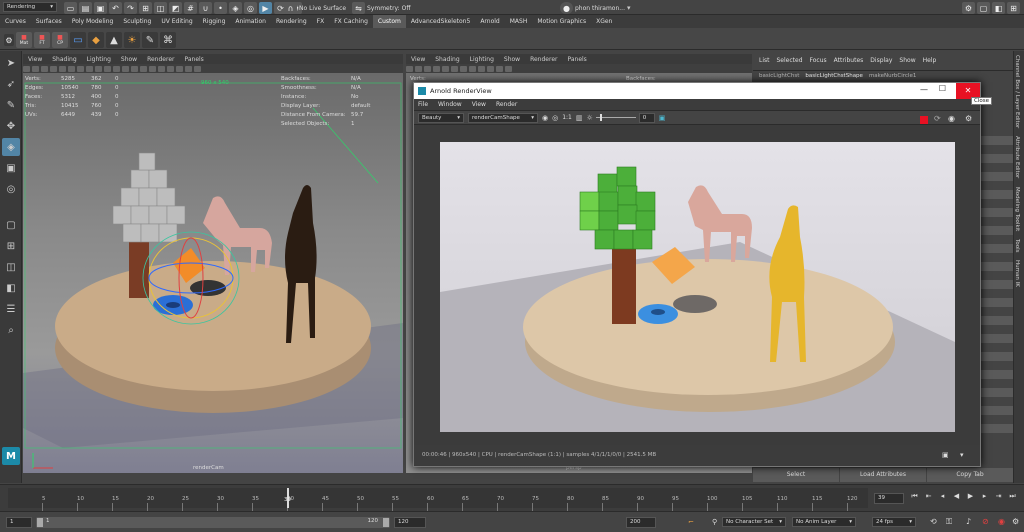 The image size is (1024, 532). I want to click on symmetry-label: Symmetry: Off, so click(388, 8).